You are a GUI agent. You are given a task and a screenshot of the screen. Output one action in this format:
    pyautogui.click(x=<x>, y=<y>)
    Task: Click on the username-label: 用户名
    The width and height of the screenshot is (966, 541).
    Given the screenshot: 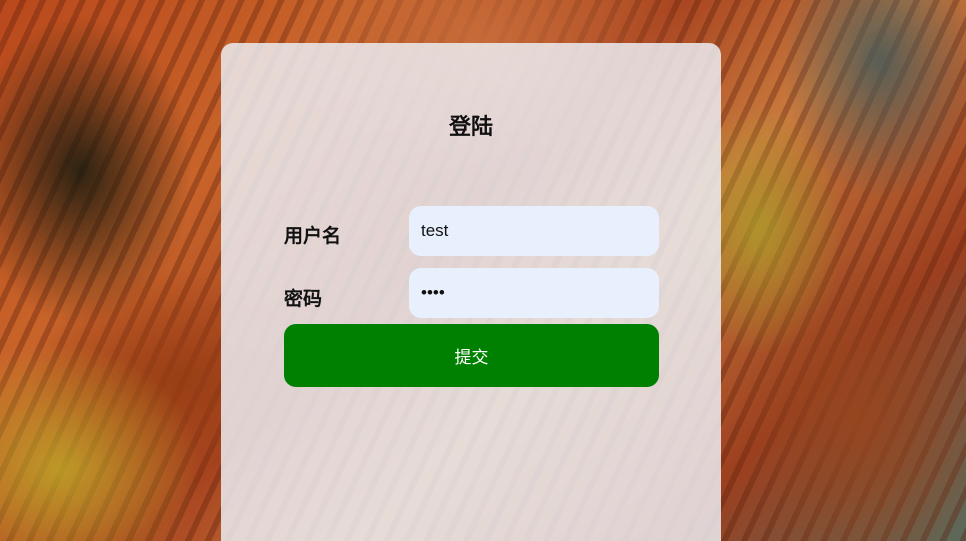 What is the action you would take?
    pyautogui.click(x=313, y=236)
    